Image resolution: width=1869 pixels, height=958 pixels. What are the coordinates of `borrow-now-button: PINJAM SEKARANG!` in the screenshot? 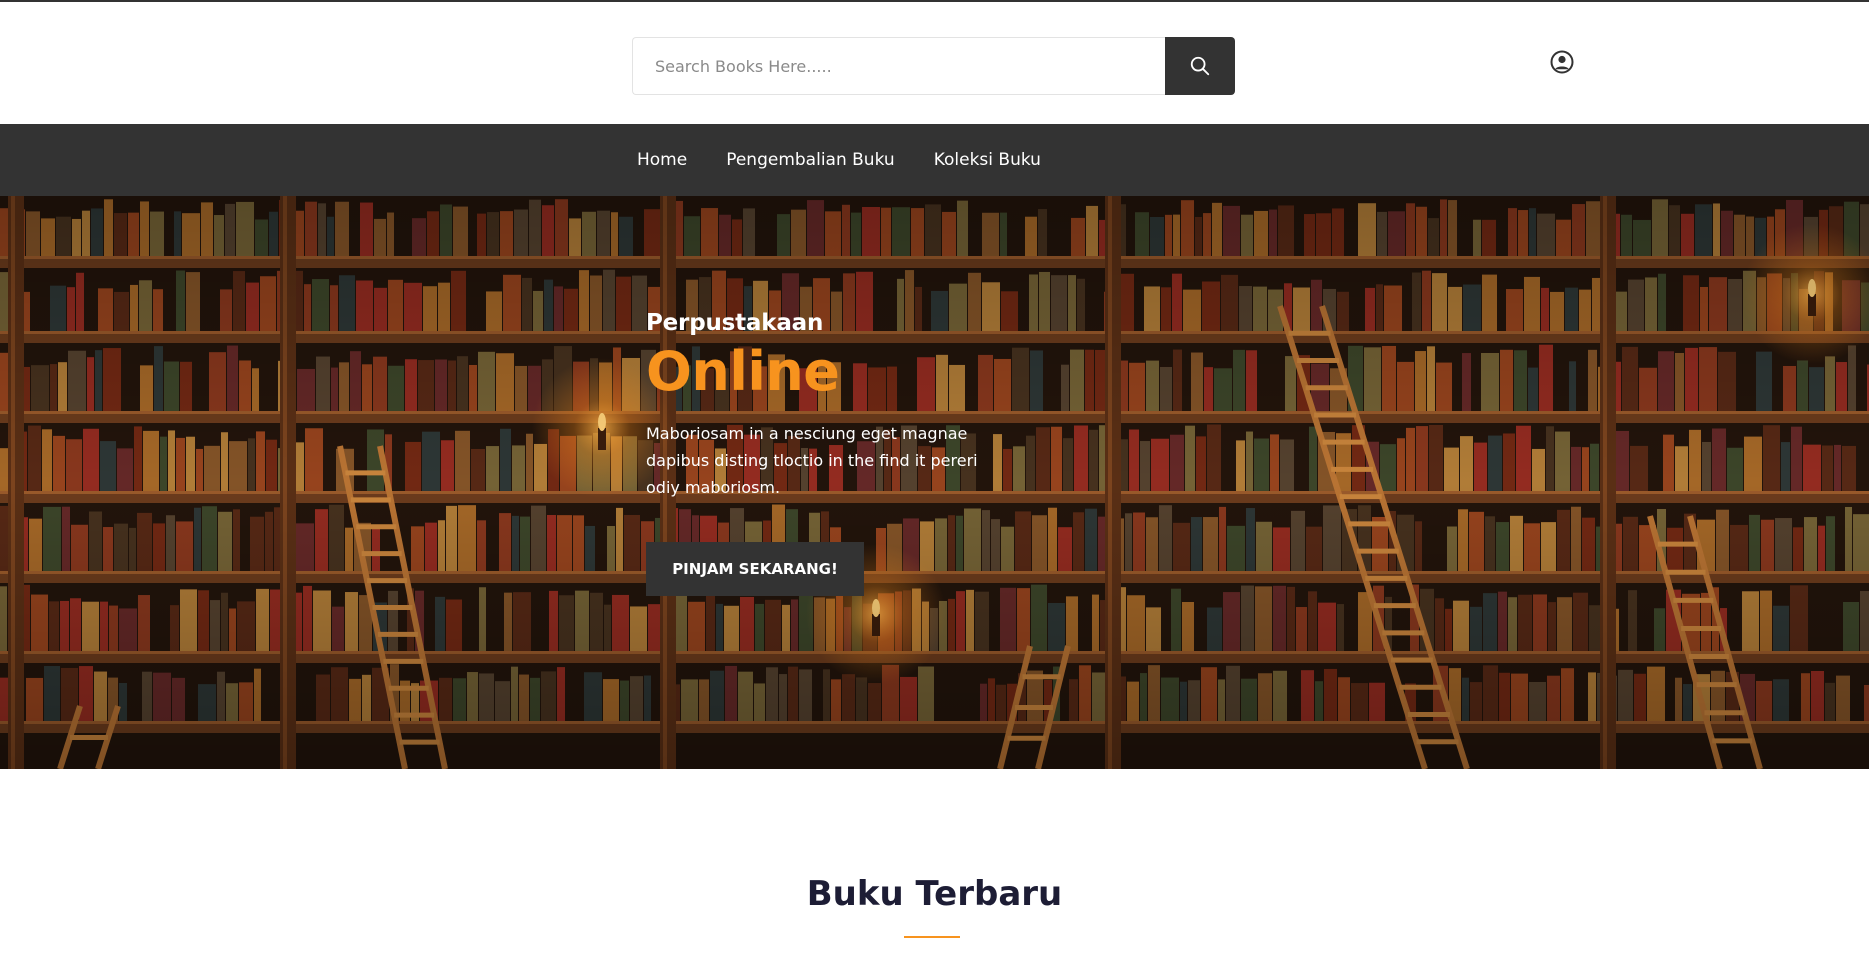 It's located at (755, 569).